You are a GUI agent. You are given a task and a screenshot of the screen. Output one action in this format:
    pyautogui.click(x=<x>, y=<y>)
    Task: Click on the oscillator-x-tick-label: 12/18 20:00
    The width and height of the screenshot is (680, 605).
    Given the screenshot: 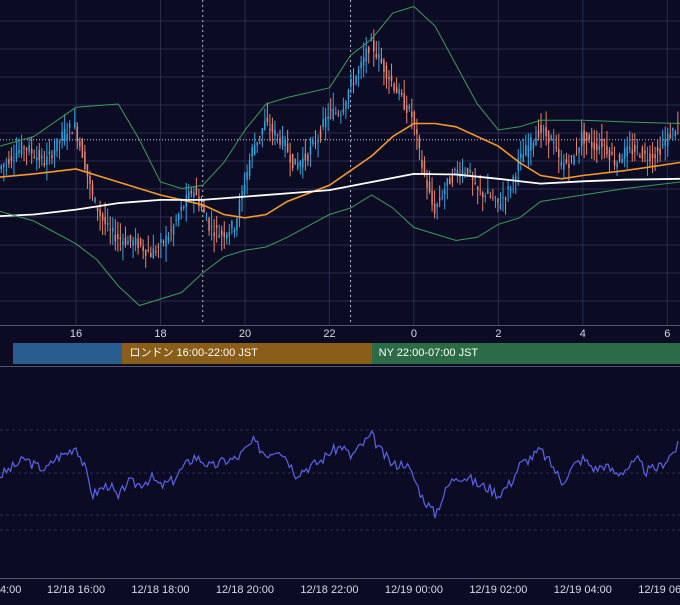 What is the action you would take?
    pyautogui.click(x=245, y=590)
    